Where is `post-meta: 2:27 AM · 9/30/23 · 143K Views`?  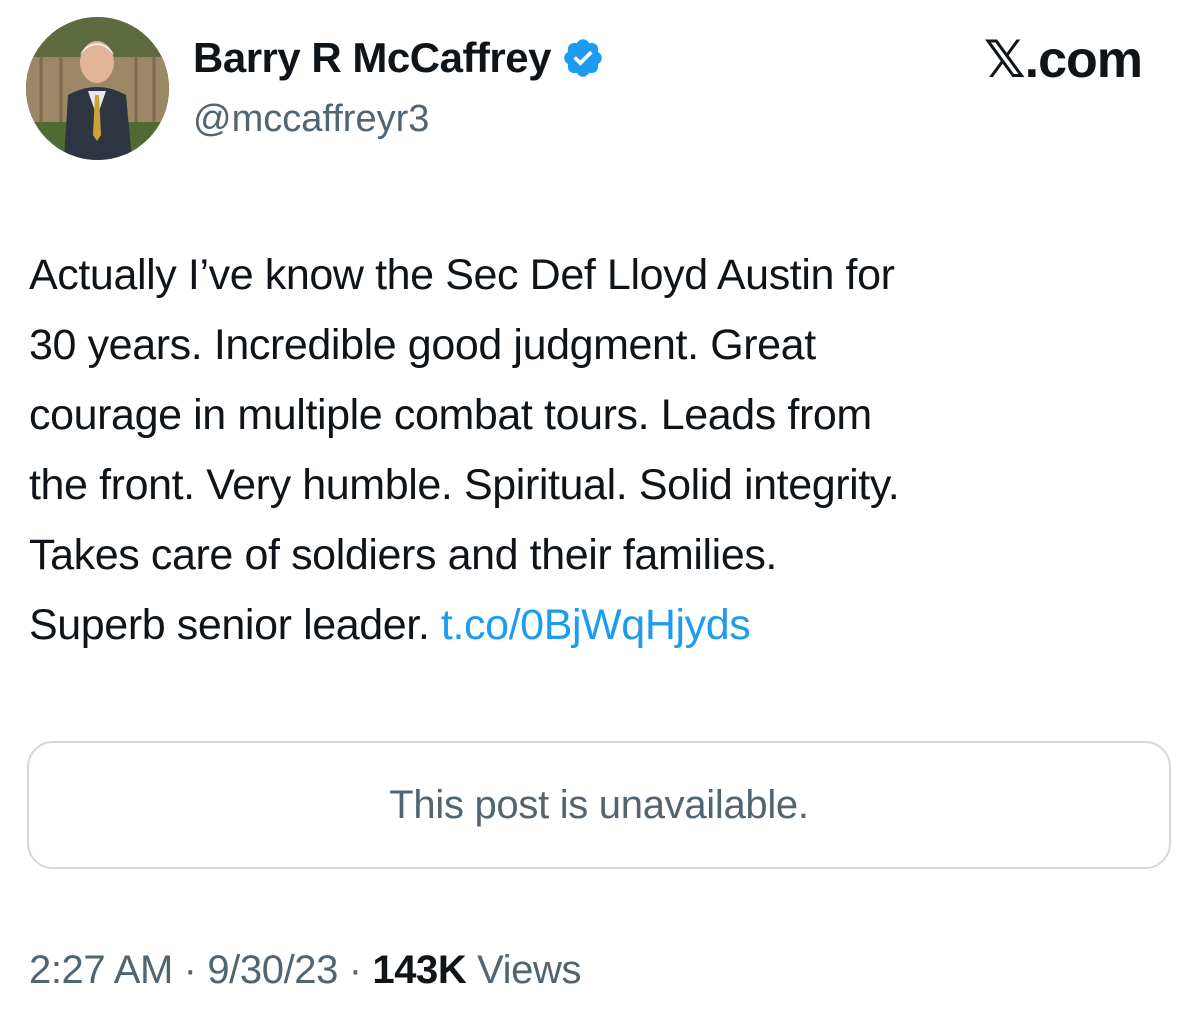
post-meta: 2:27 AM · 9/30/23 · 143K Views is located at coordinates (305, 970).